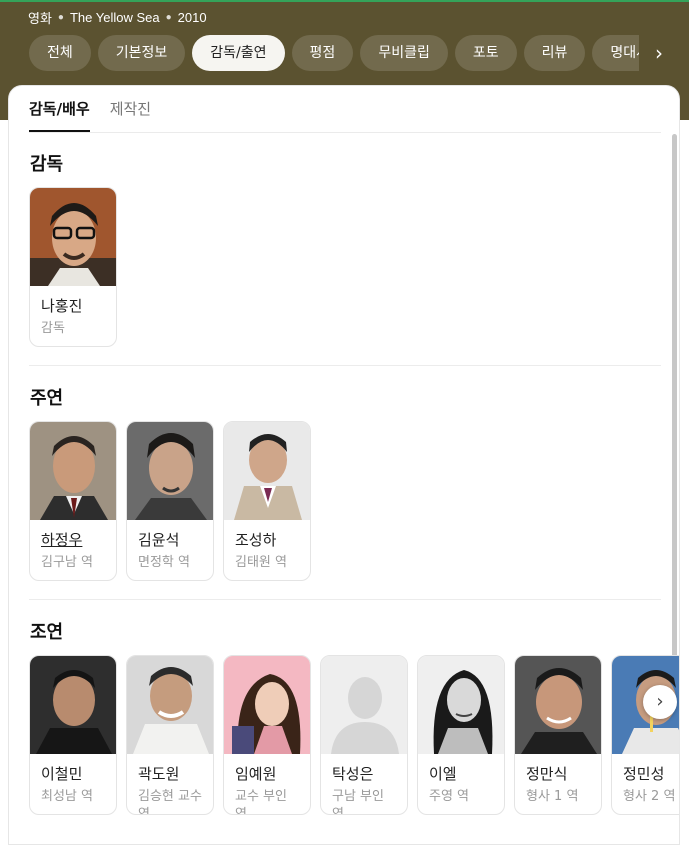 This screenshot has width=689, height=845. What do you see at coordinates (649, 796) in the screenshot?
I see `person-role: 형사 2 역` at bounding box center [649, 796].